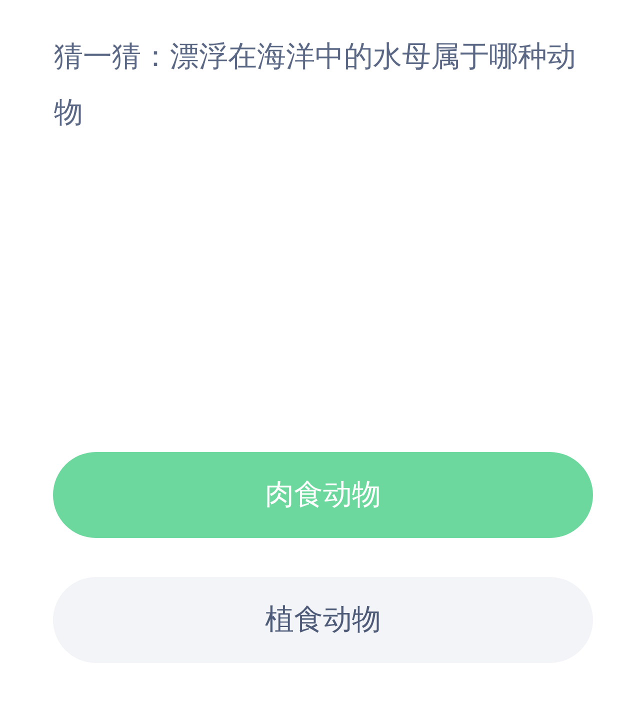  Describe the element at coordinates (323, 620) in the screenshot. I see `answer-option: 植食动物` at that location.